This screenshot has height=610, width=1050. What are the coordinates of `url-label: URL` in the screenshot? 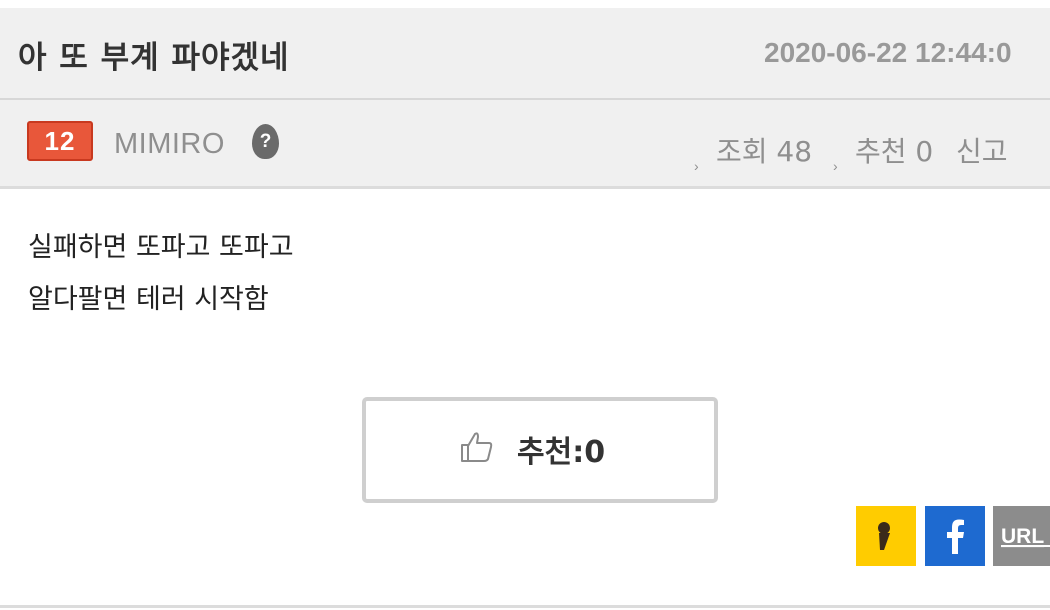 It's located at (1022, 536).